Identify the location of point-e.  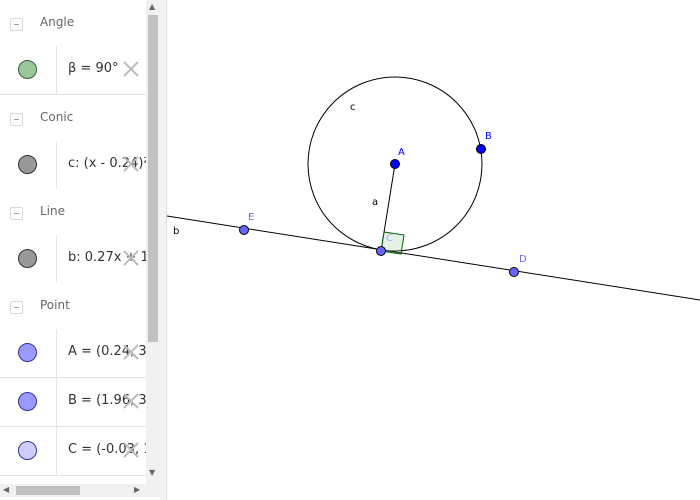
(244, 230).